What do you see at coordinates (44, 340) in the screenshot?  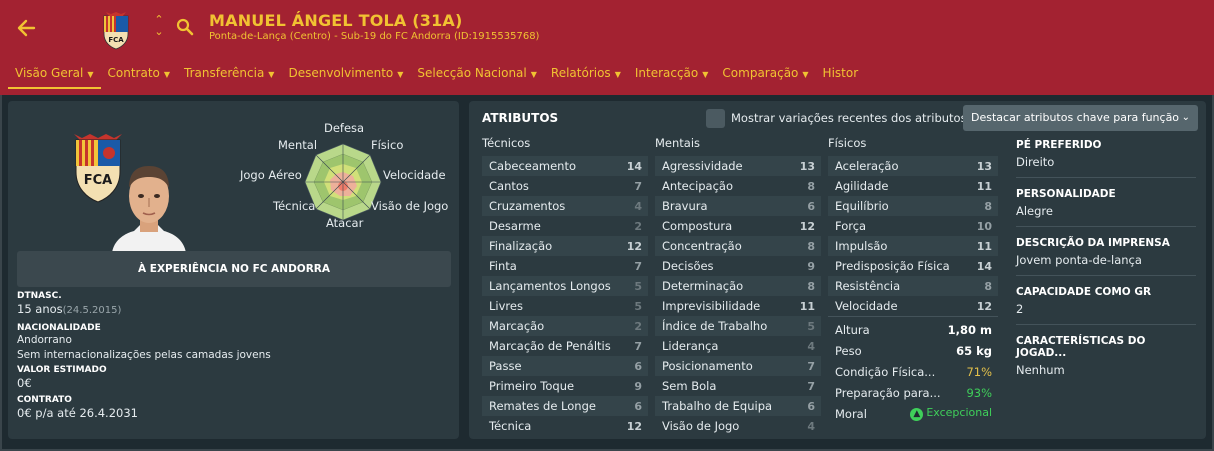 I see `nationality: Andorrano` at bounding box center [44, 340].